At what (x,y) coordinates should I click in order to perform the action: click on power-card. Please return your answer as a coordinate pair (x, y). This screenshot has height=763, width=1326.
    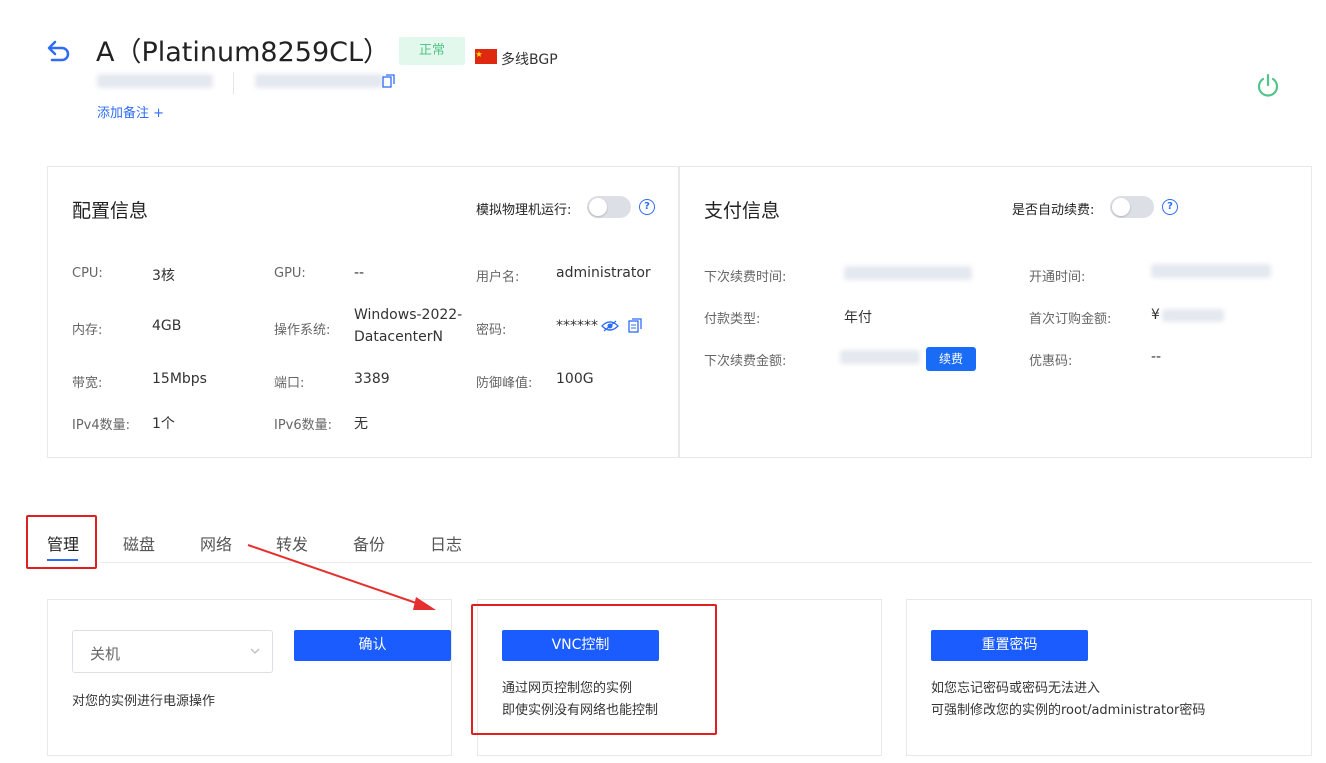
    Looking at the image, I should click on (249, 677).